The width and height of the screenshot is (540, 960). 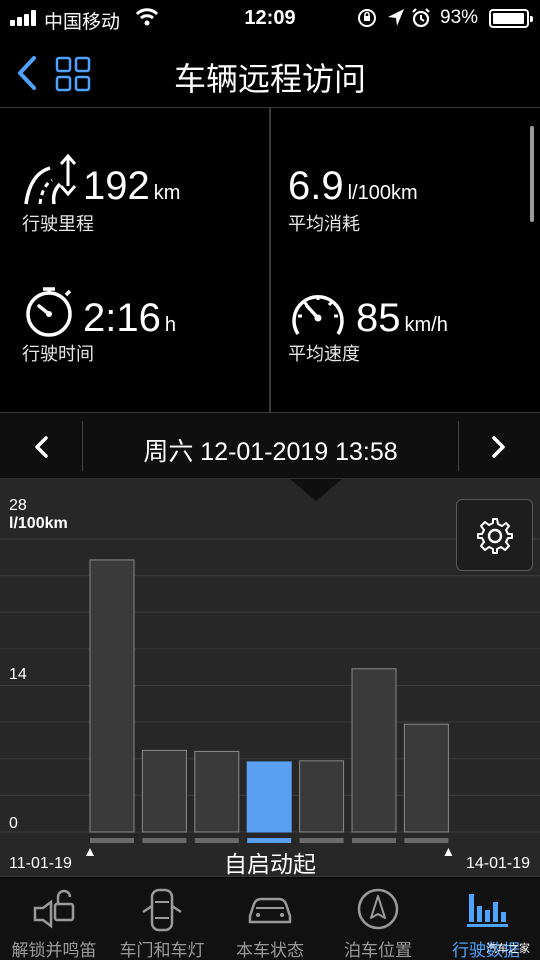 I want to click on tab-vehicle-status: 本车状态, so click(x=270, y=919).